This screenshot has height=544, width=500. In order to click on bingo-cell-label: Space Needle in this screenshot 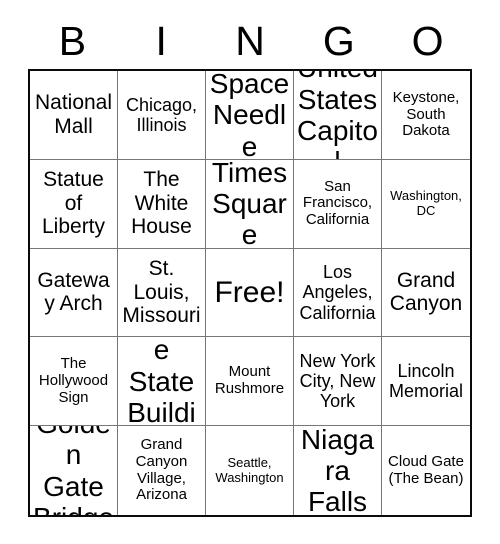, I will do `click(249, 115)`.